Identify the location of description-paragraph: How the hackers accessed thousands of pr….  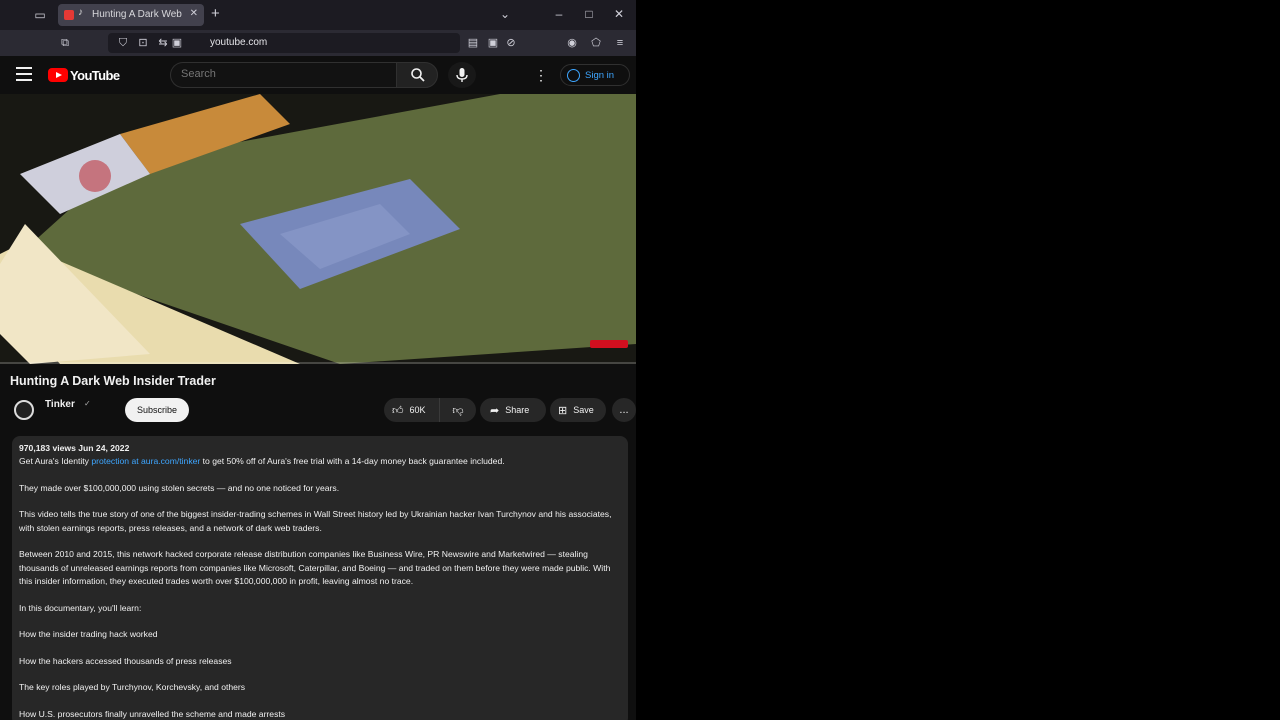
(125, 660).